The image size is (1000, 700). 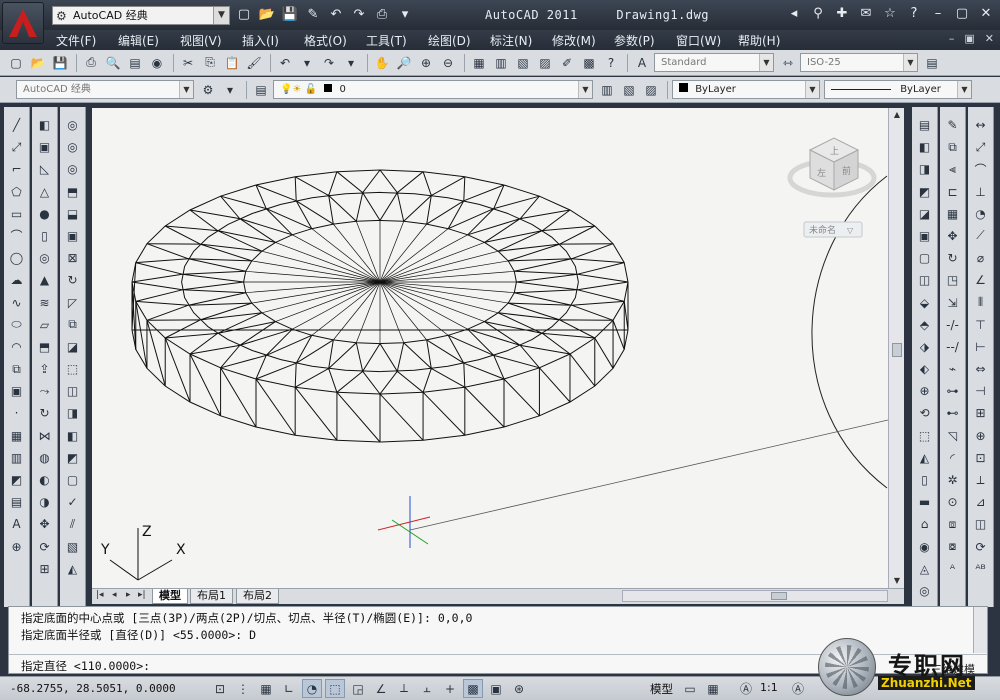 I want to click on line-icon: ╱, so click(x=17, y=125).